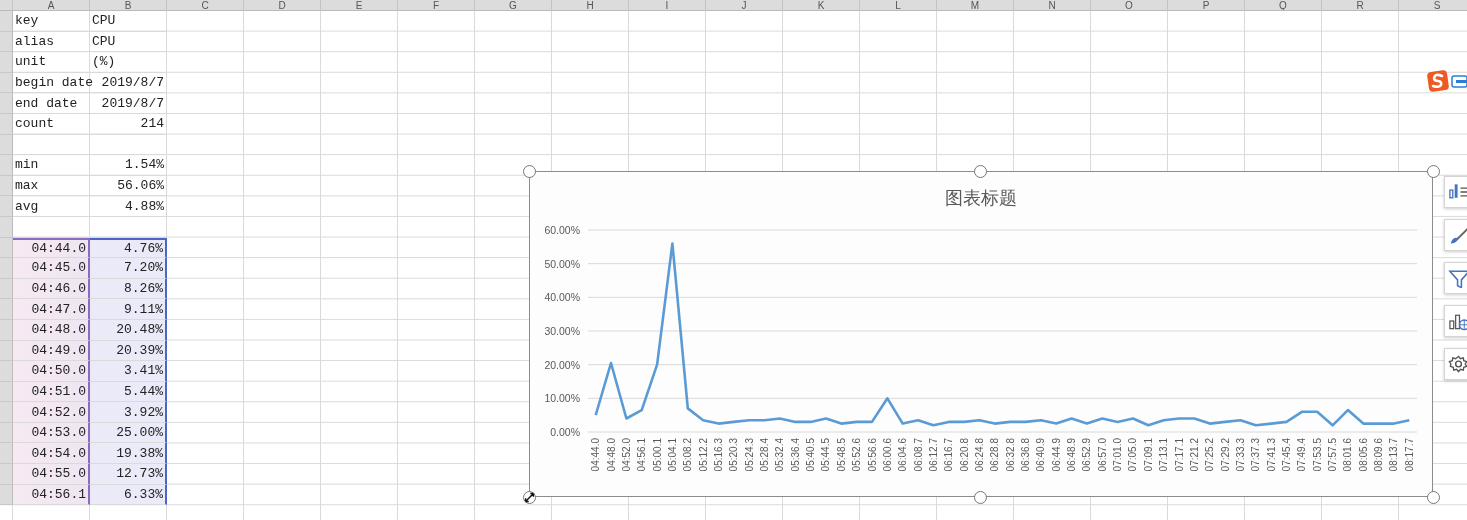 The image size is (1467, 520). What do you see at coordinates (51, 309) in the screenshot?
I see `table-cell: 04:47.0` at bounding box center [51, 309].